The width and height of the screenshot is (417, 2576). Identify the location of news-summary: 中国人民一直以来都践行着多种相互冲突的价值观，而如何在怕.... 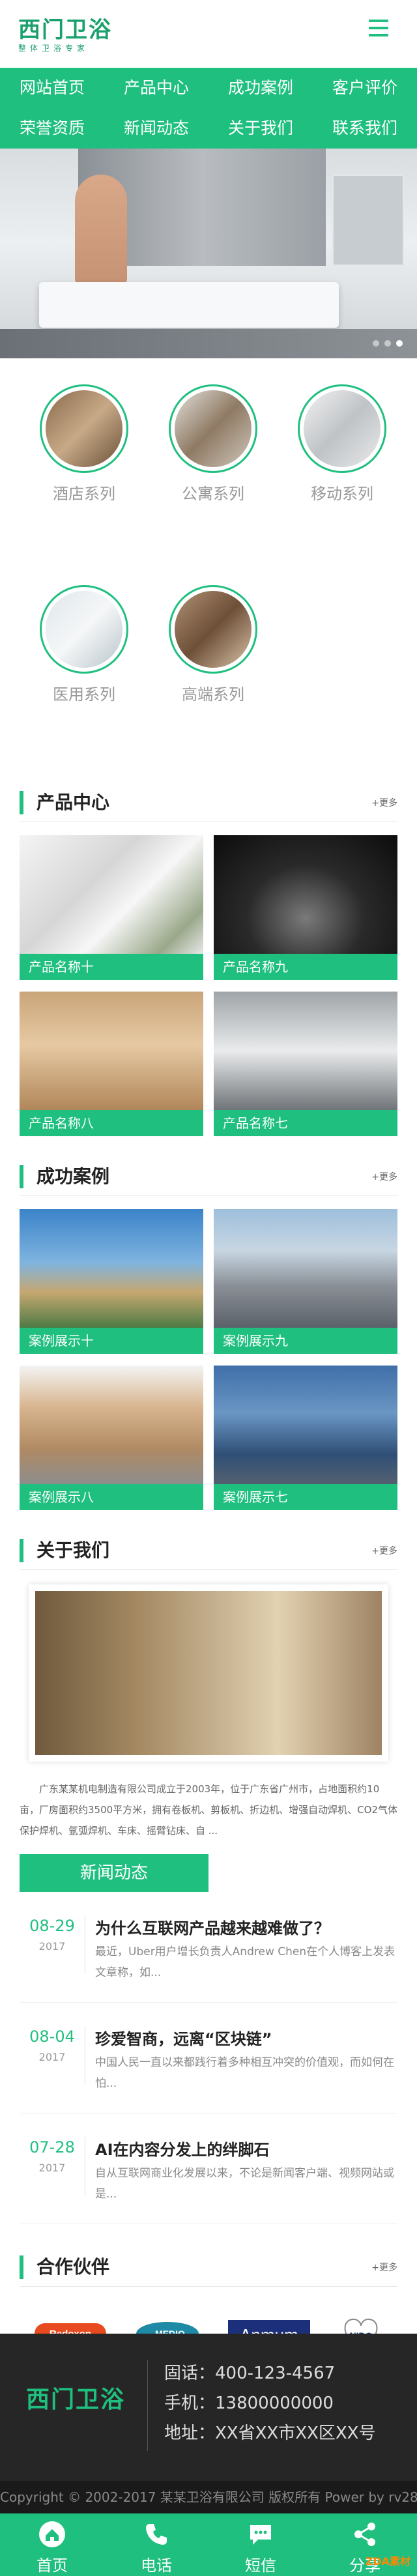
(245, 2073).